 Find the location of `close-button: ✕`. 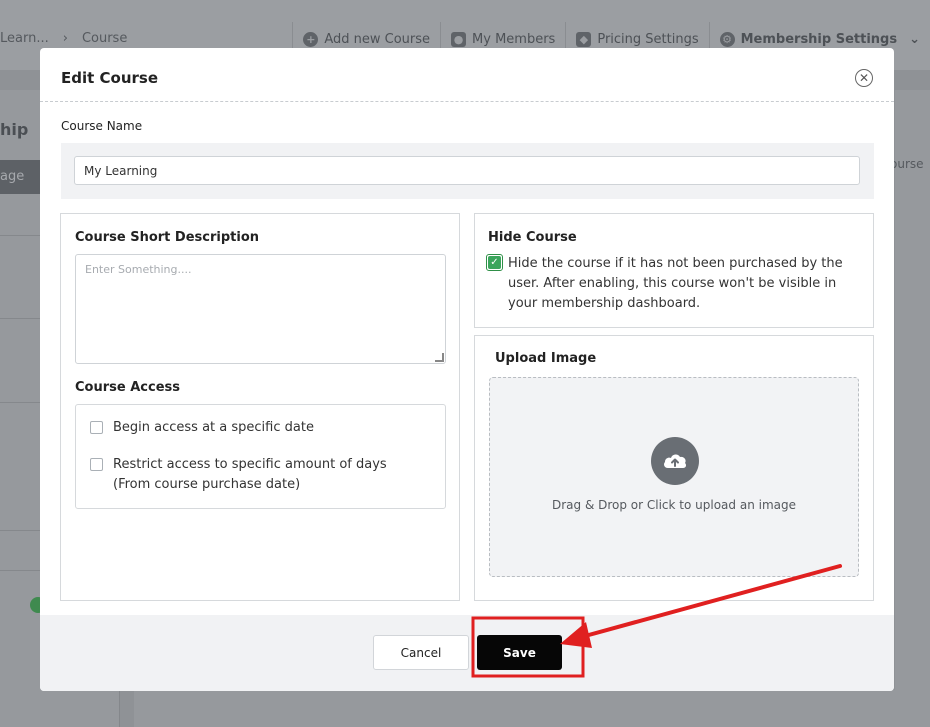

close-button: ✕ is located at coordinates (864, 78).